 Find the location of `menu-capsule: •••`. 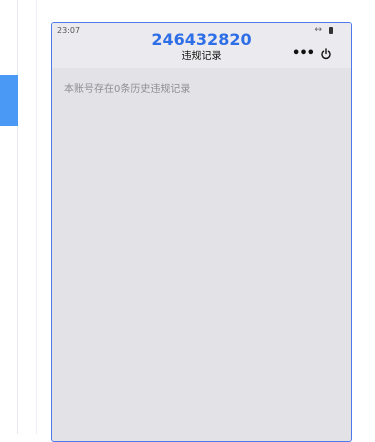

menu-capsule: ••• is located at coordinates (314, 53).